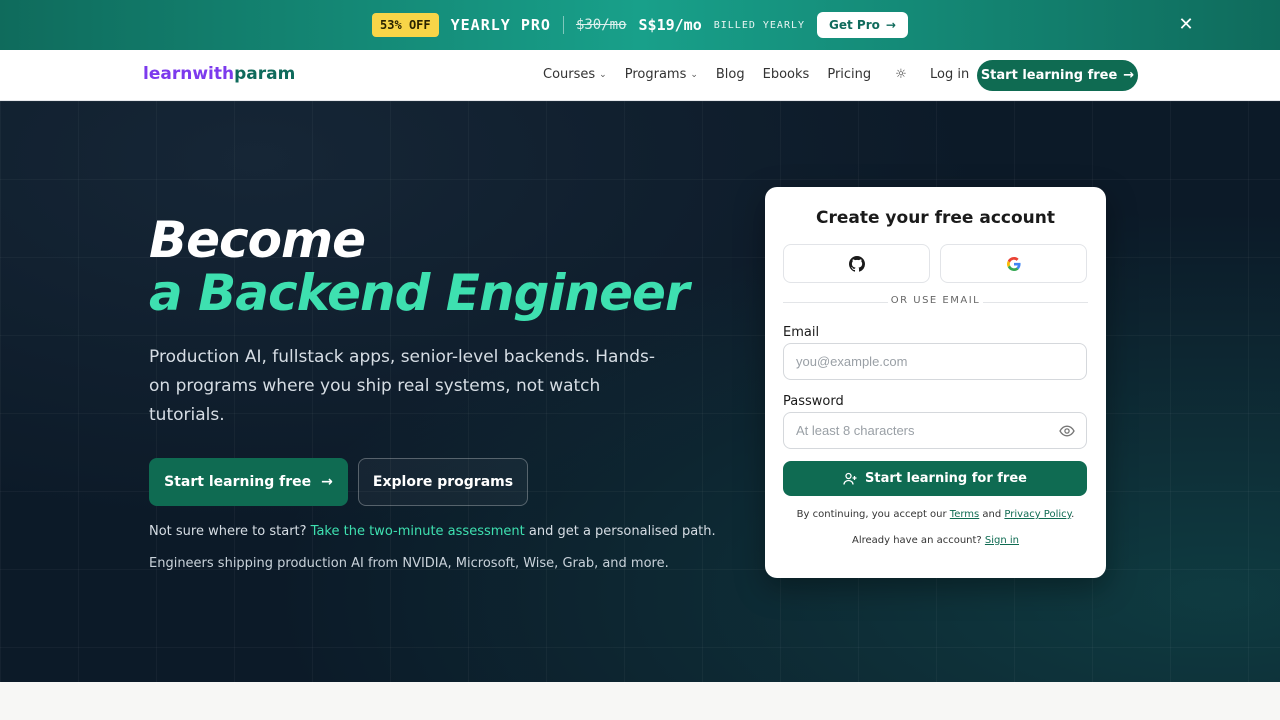 This screenshot has width=1280, height=720. What do you see at coordinates (230, 531) in the screenshot?
I see `assessment-prefix: Not sure where to start?` at bounding box center [230, 531].